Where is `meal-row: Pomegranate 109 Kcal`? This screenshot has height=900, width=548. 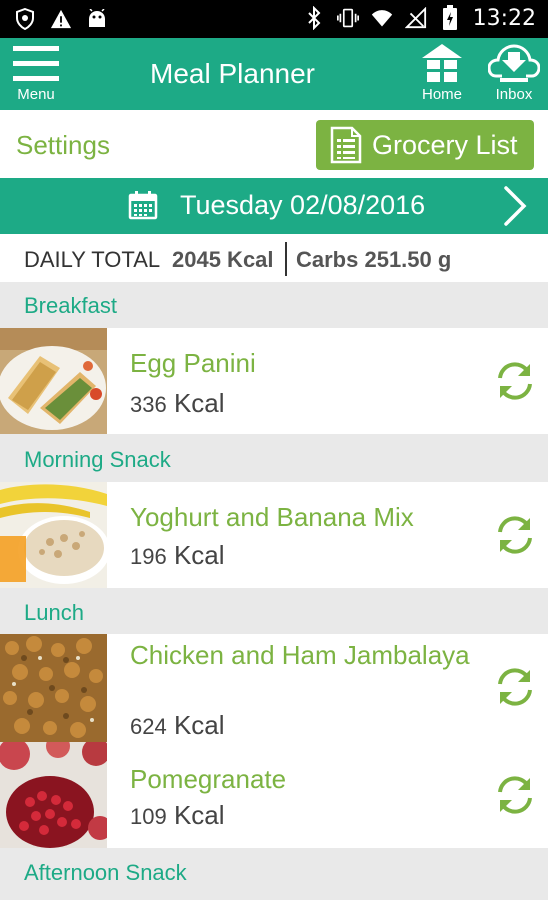 meal-row: Pomegranate 109 Kcal is located at coordinates (274, 795).